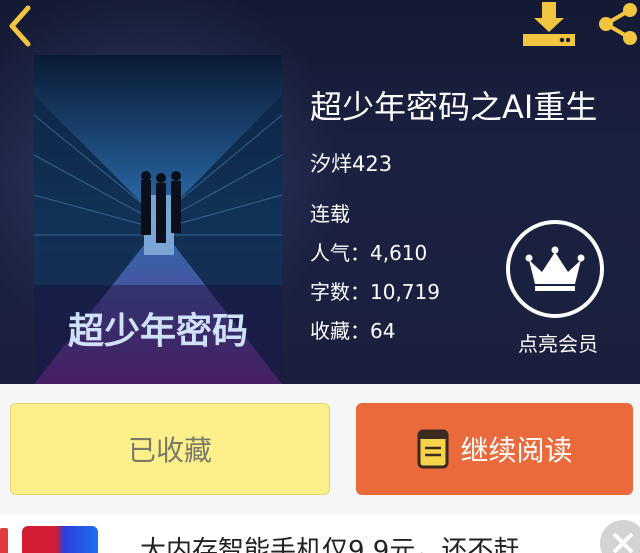 The image size is (640, 553). Describe the element at coordinates (620, 536) in the screenshot. I see `close-icon` at that location.